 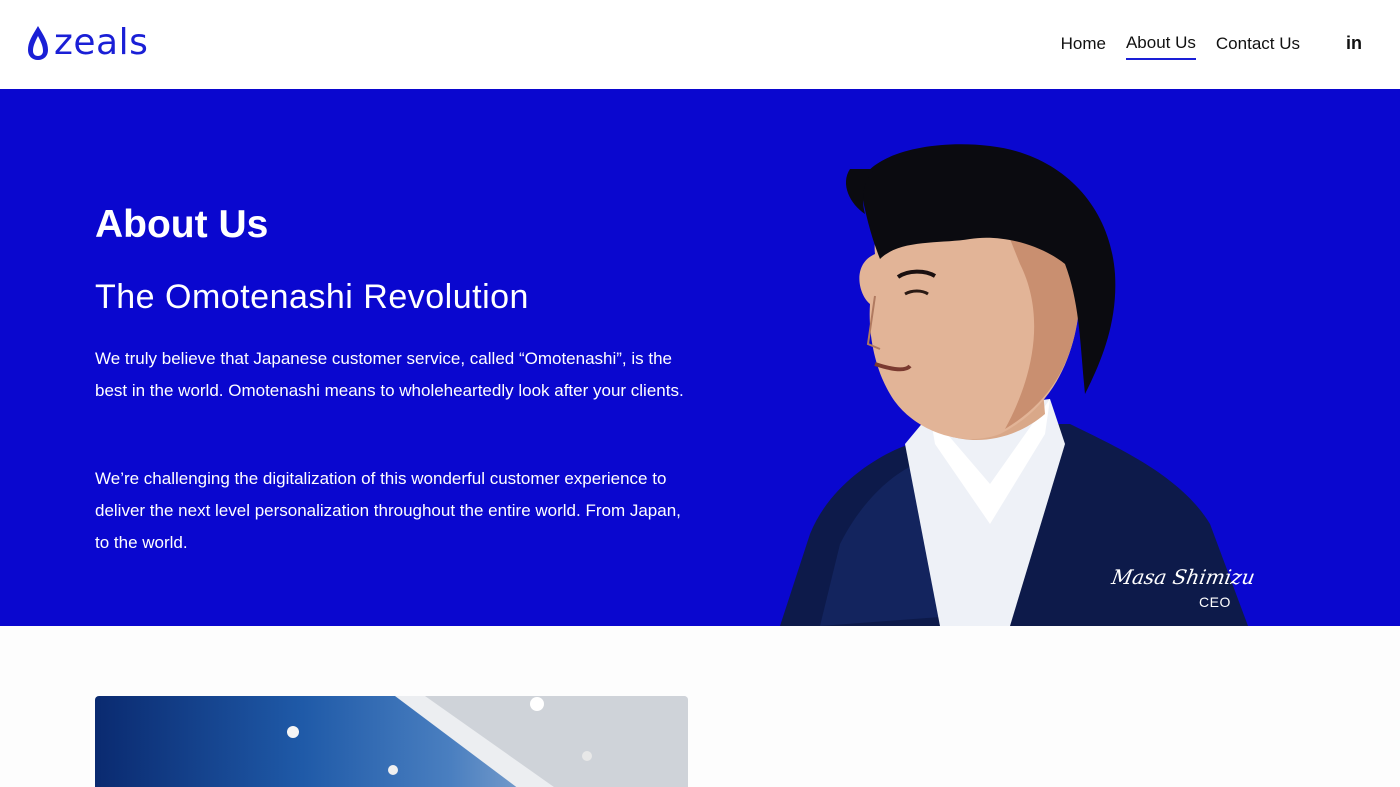 What do you see at coordinates (1083, 45) in the screenshot?
I see `nav-home: Home` at bounding box center [1083, 45].